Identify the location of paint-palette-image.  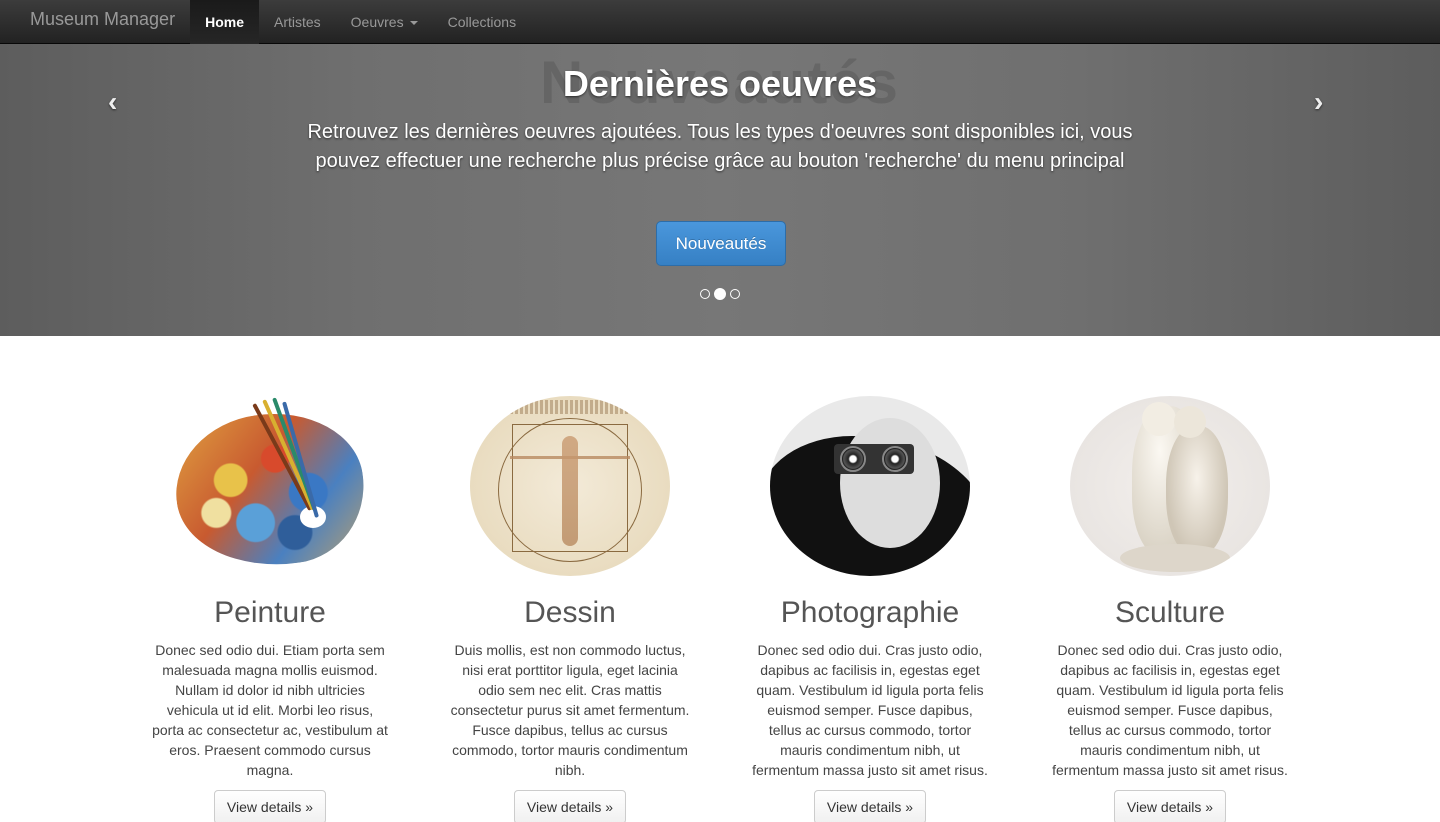
(270, 486).